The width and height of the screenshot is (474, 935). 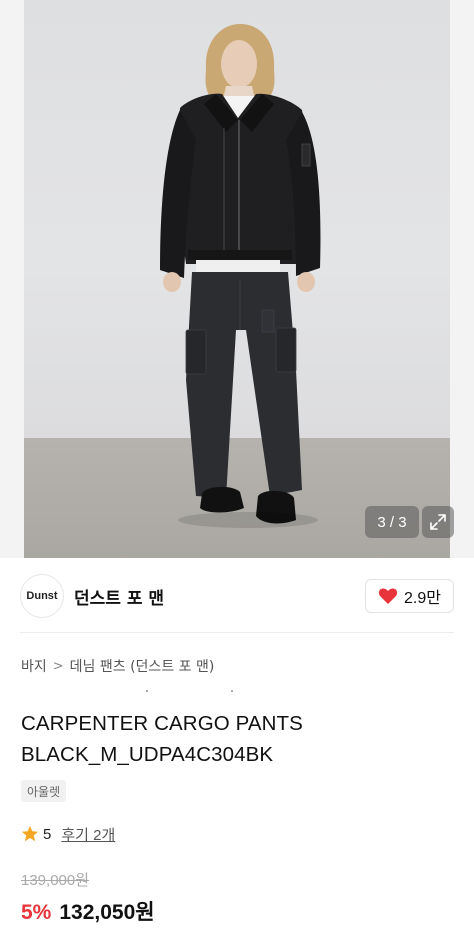 What do you see at coordinates (438, 522) in the screenshot?
I see `expand-diagonal-icon` at bounding box center [438, 522].